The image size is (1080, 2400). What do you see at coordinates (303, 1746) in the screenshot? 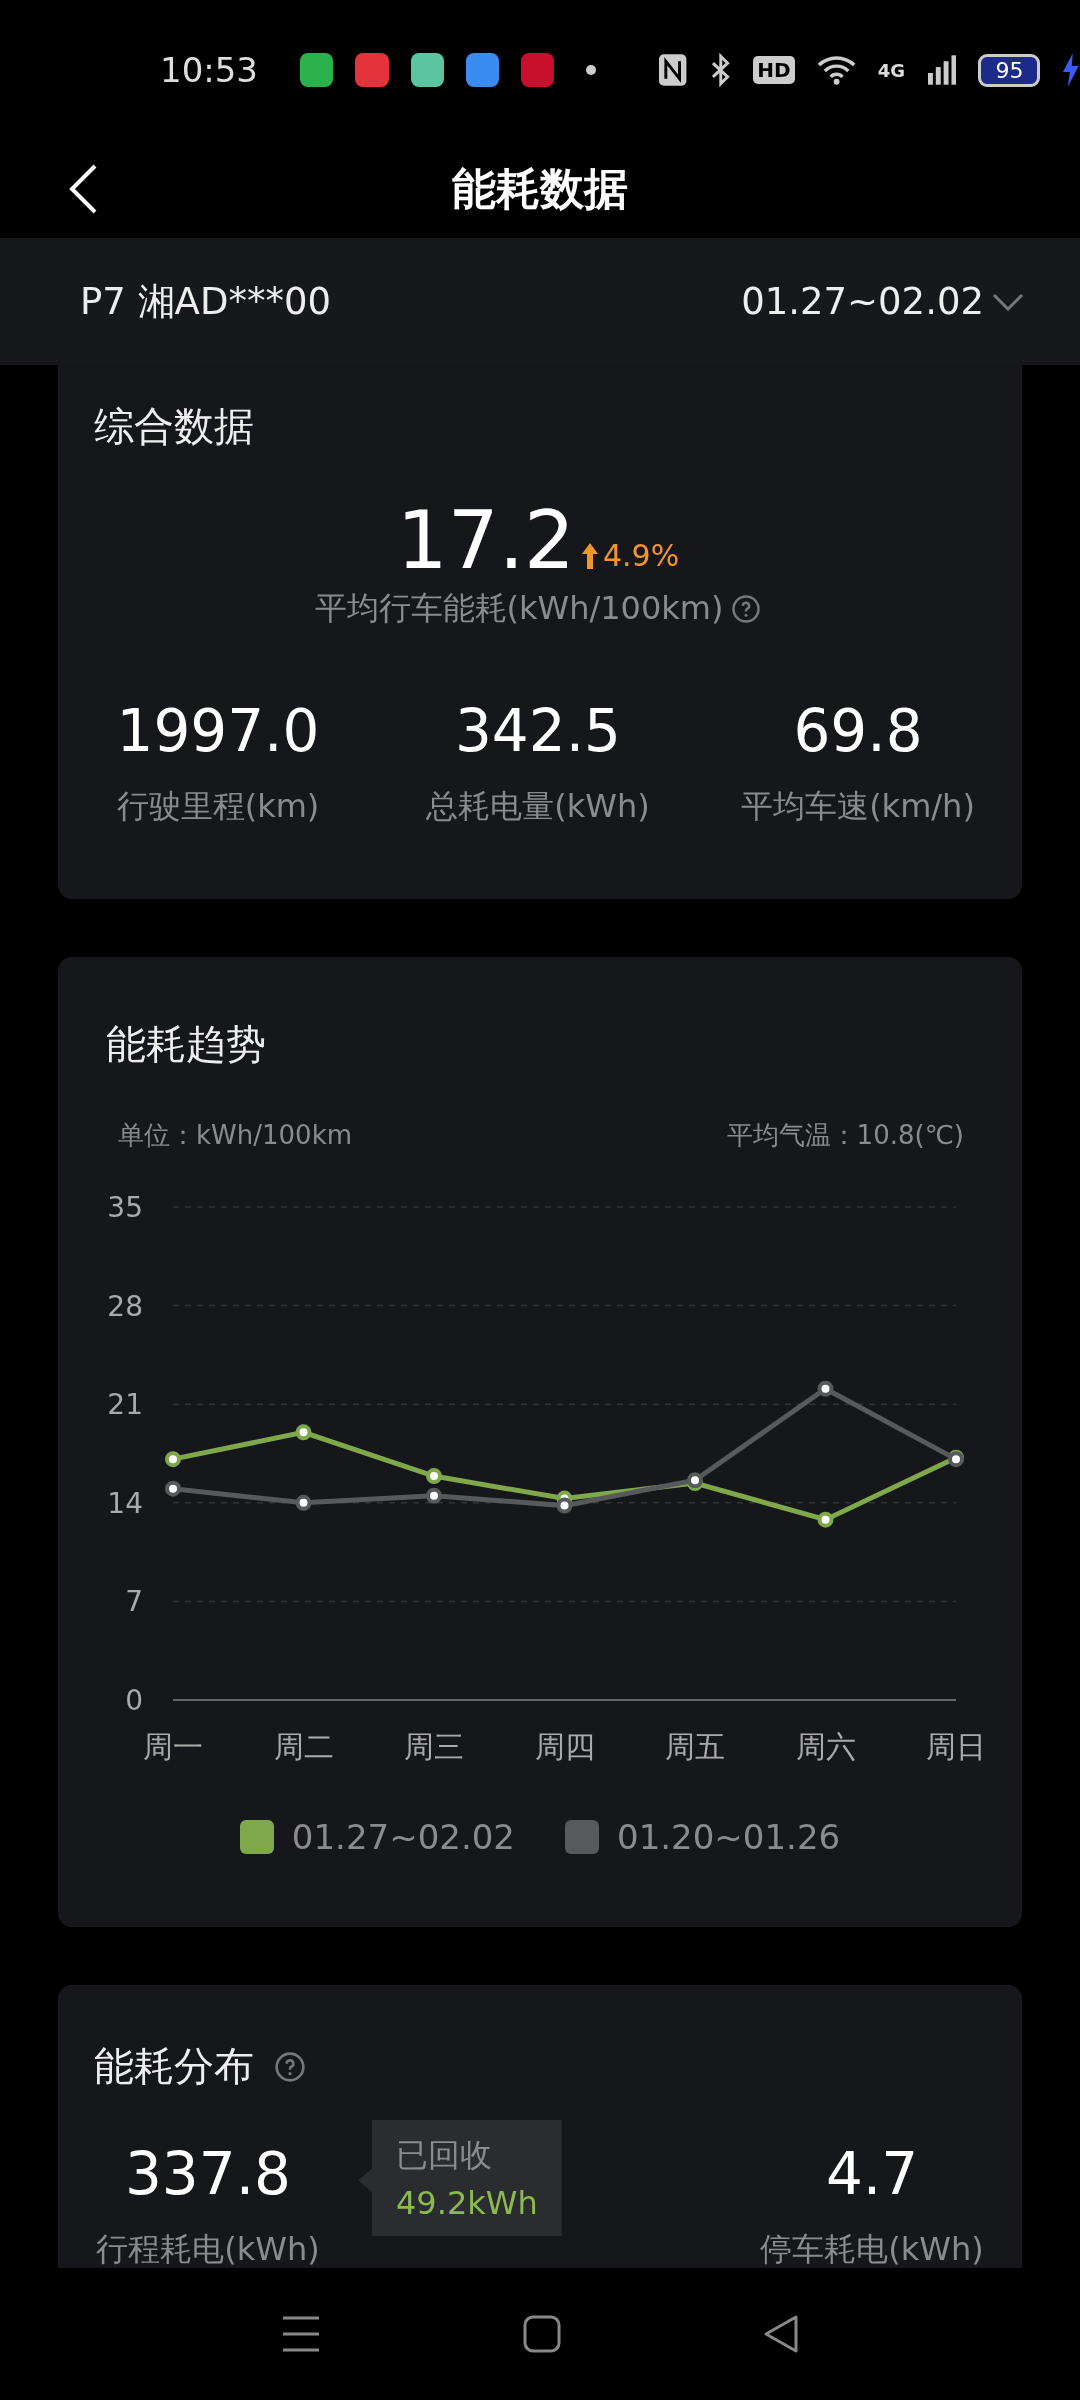
I see `x-tick-label: 周二` at bounding box center [303, 1746].